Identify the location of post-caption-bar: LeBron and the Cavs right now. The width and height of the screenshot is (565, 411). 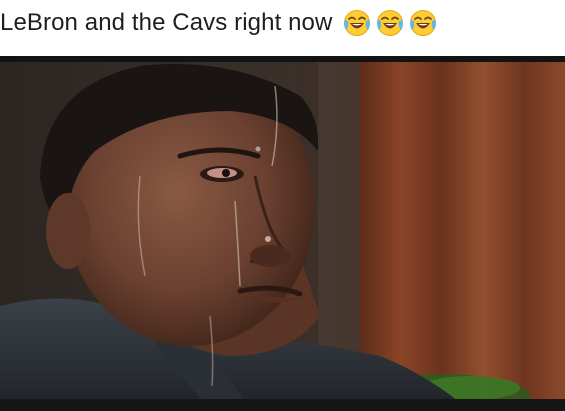
(282, 26).